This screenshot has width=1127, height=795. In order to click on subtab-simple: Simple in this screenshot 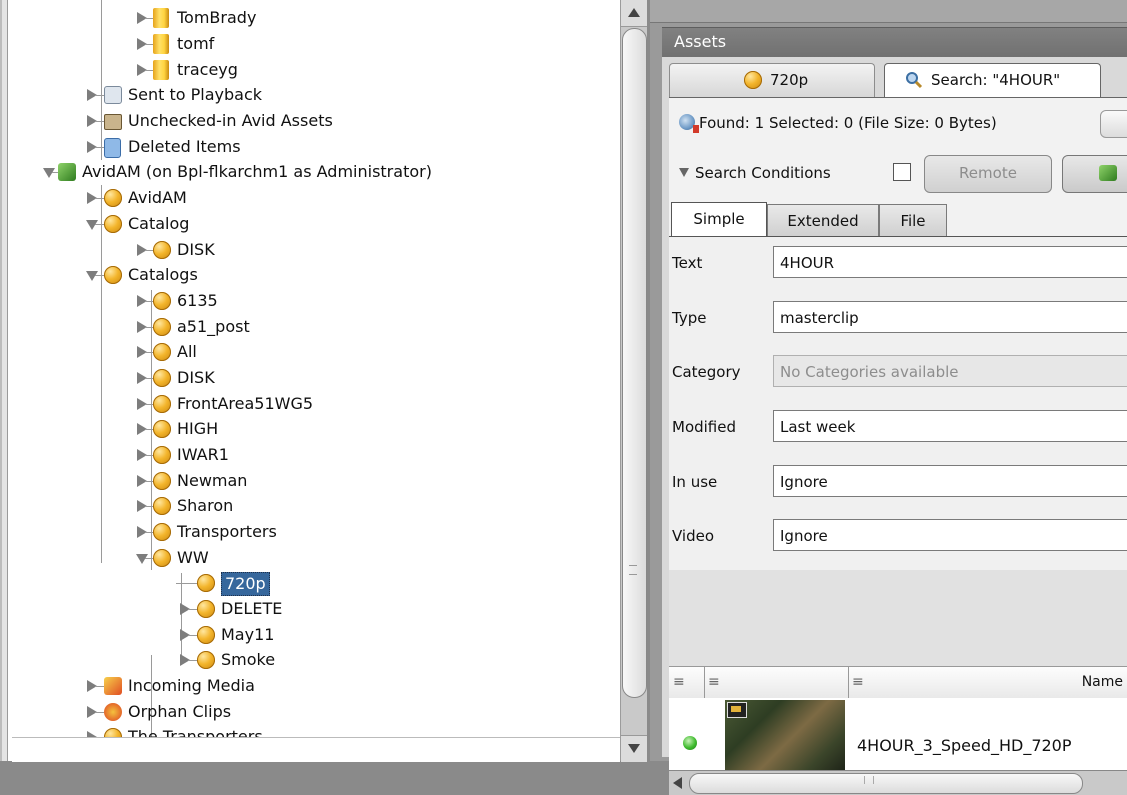, I will do `click(719, 219)`.